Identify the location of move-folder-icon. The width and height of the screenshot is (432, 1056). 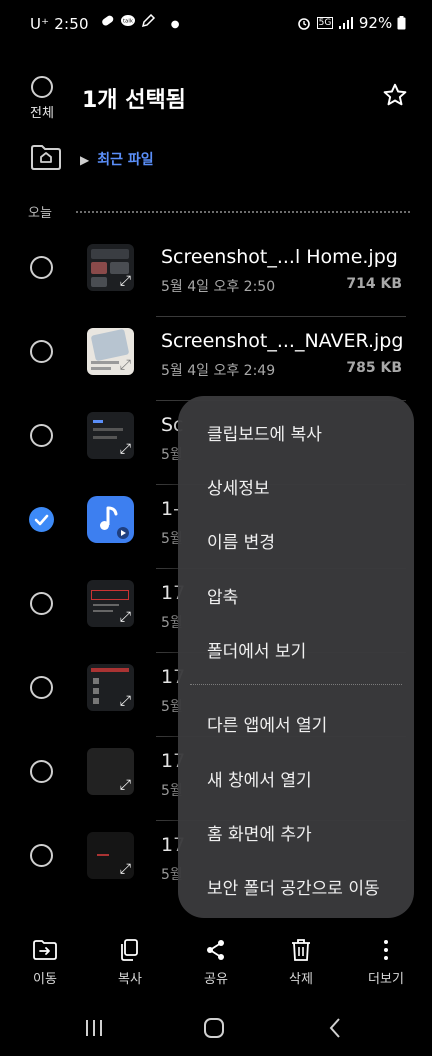
(45, 950).